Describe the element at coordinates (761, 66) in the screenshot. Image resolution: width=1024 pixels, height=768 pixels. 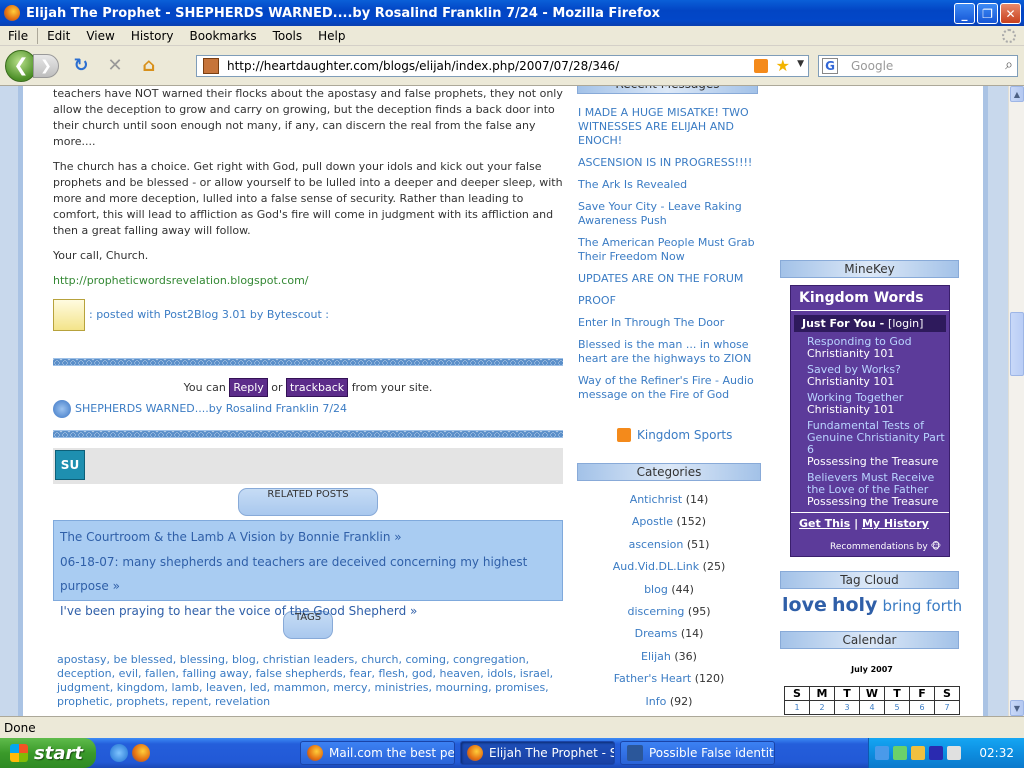
I see `rss-feed-icon` at that location.